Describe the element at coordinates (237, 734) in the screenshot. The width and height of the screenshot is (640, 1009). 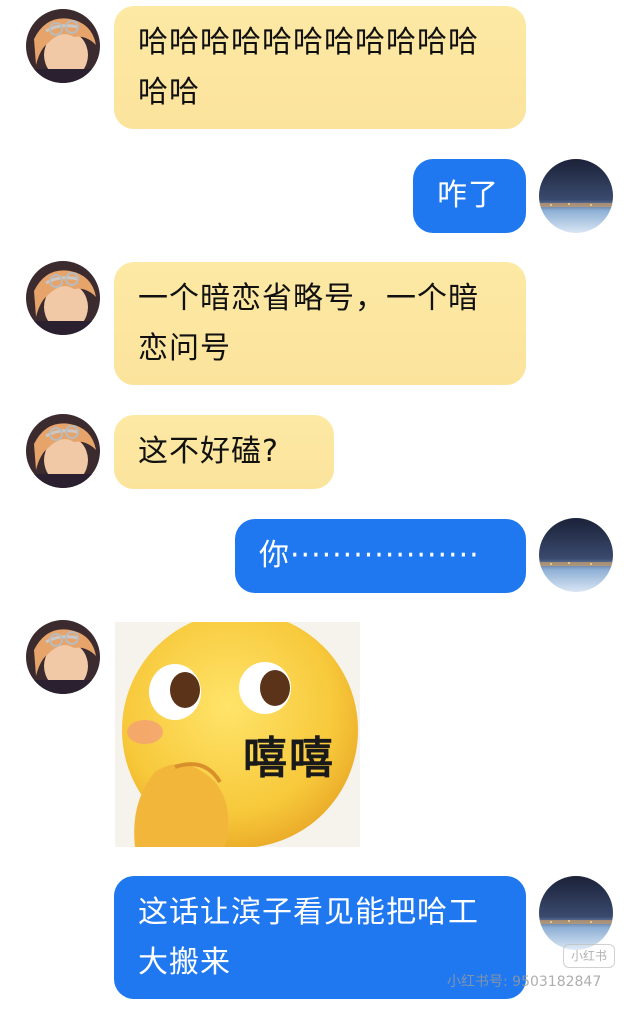
I see `sticker-image: 嘻嘻` at that location.